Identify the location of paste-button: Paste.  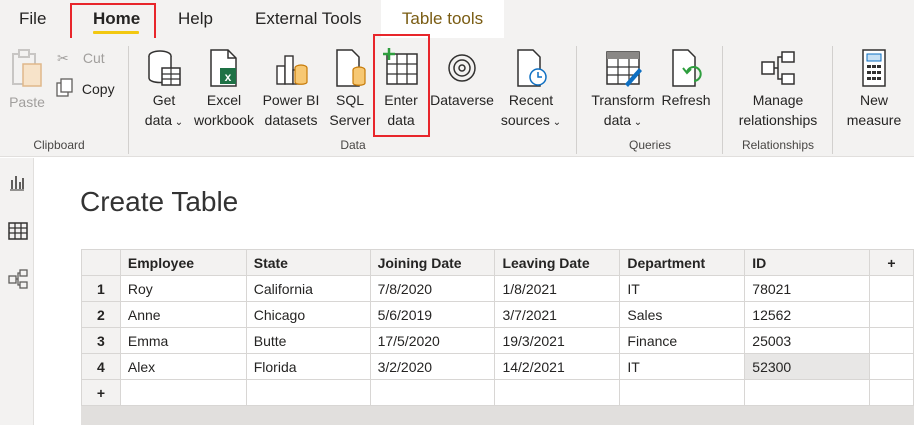
(27, 80).